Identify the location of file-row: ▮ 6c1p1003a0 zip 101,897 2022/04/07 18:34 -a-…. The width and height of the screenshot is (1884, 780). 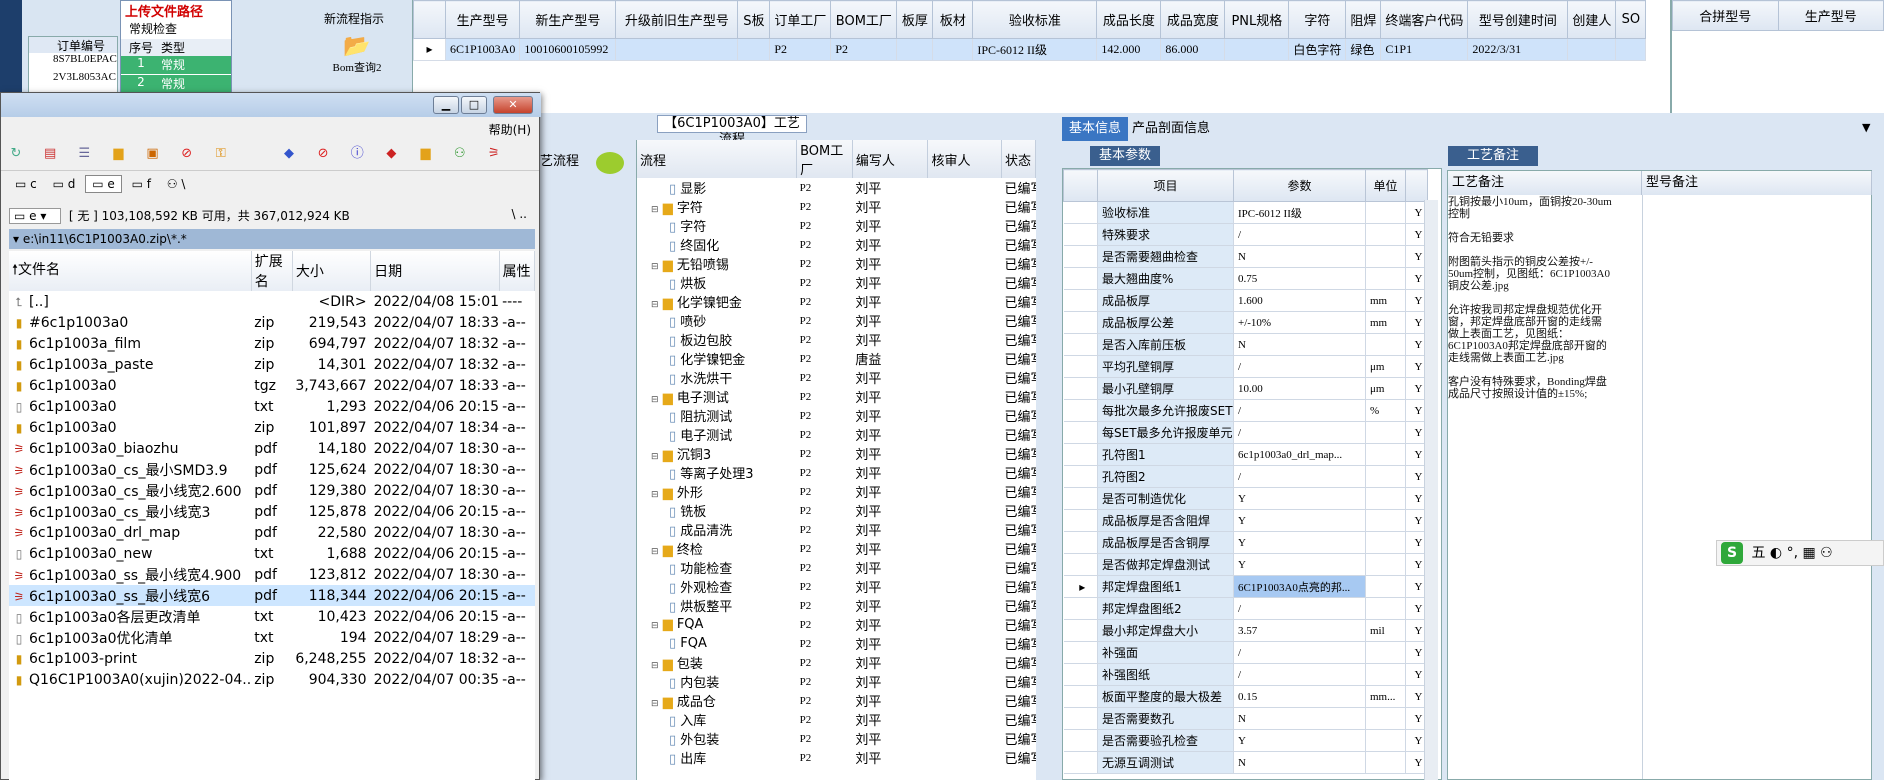
(272, 427).